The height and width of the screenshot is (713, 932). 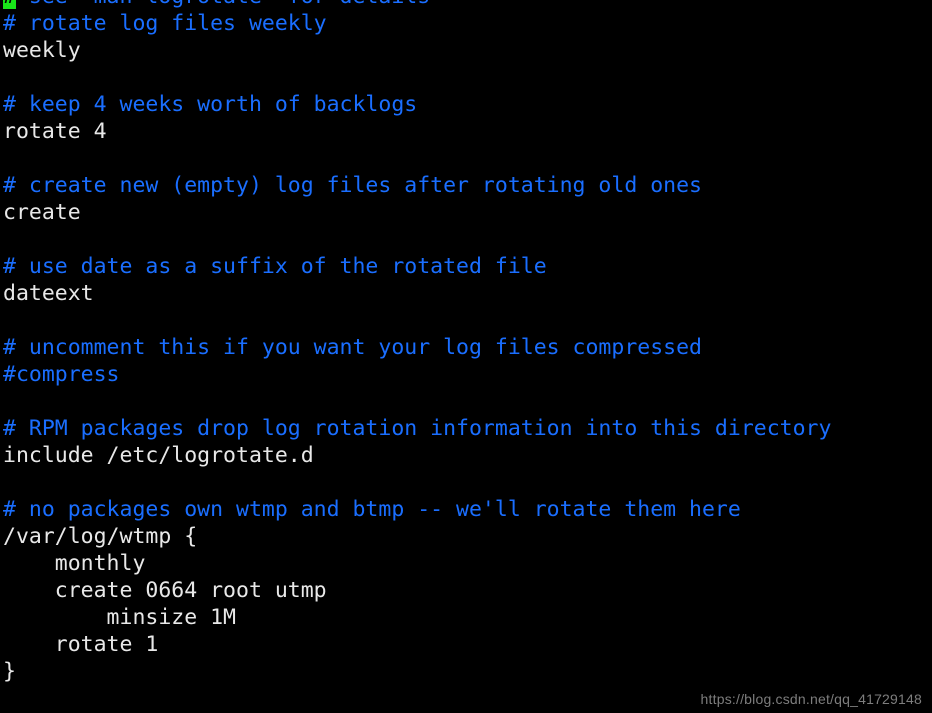 What do you see at coordinates (466, 455) in the screenshot?
I see `terminal-line: include /etc/logrotate.d` at bounding box center [466, 455].